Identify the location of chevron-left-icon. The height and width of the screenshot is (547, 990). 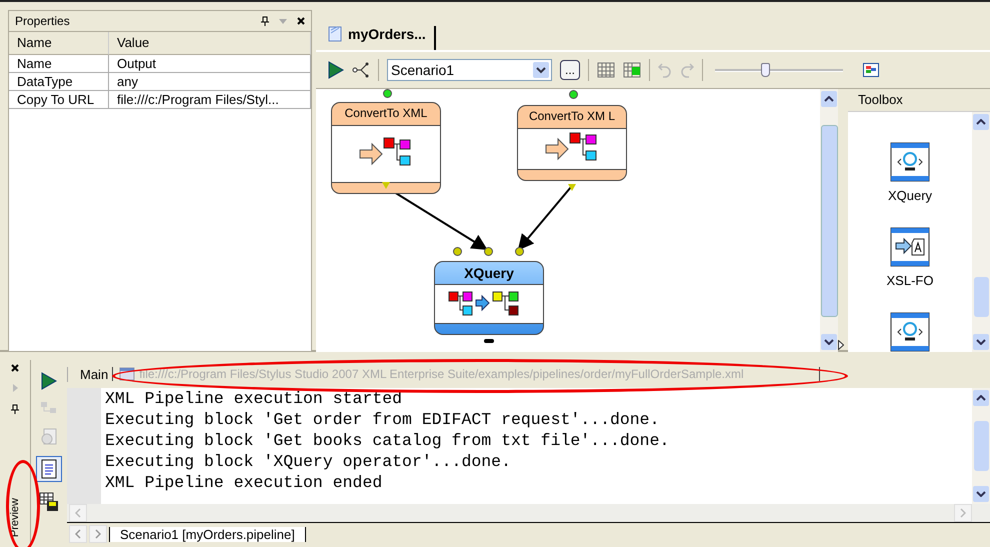
(78, 513).